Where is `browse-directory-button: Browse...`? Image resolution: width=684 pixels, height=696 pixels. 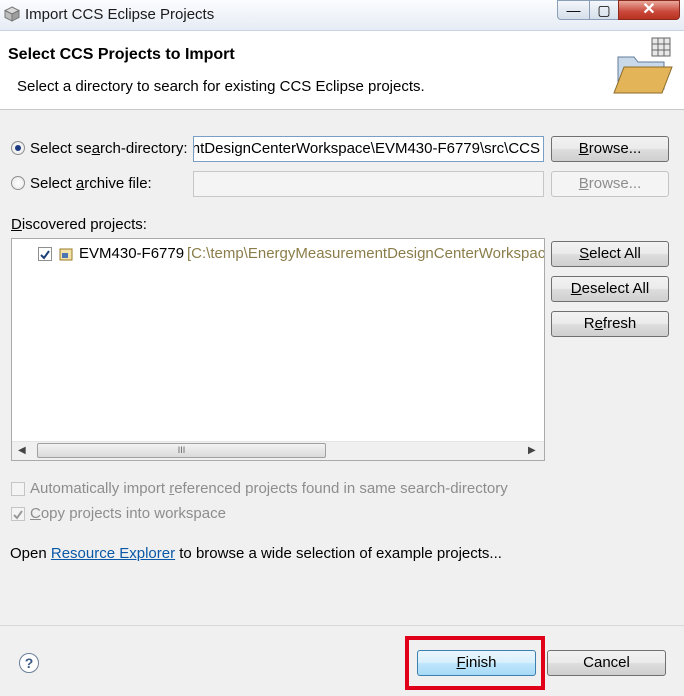 browse-directory-button: Browse... is located at coordinates (610, 149).